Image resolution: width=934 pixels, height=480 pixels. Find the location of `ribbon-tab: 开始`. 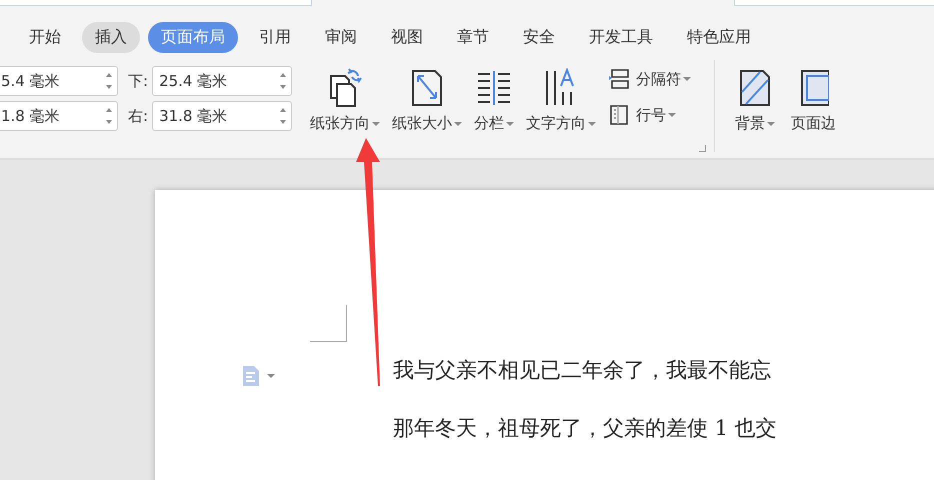

ribbon-tab: 开始 is located at coordinates (45, 37).